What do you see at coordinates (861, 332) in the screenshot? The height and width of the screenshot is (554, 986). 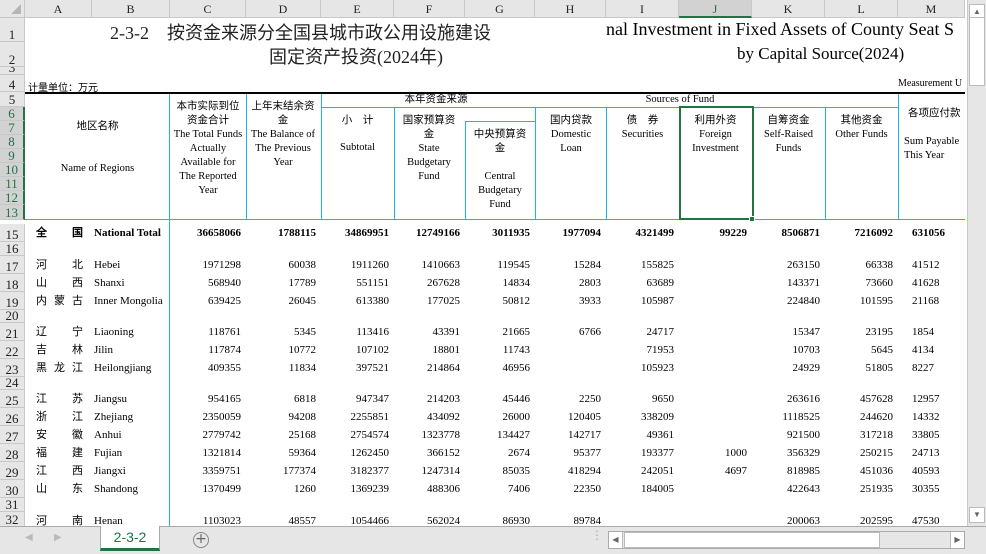 I see `cell-value-L: 23195` at bounding box center [861, 332].